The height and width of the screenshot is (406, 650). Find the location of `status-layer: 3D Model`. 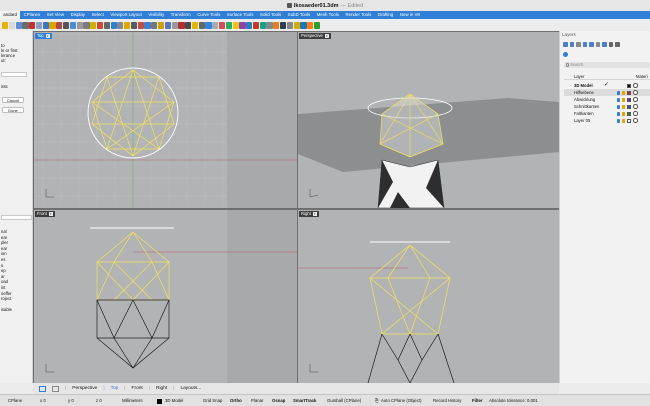

status-layer: 3D Model is located at coordinates (174, 400).